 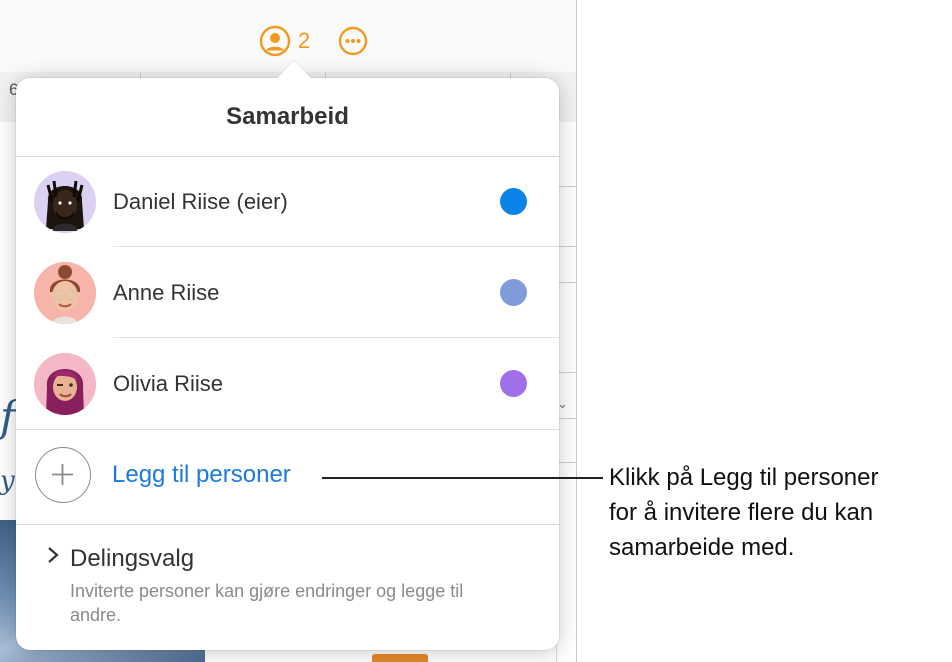 I want to click on participant-row: Olivia Riise, so click(x=287, y=383).